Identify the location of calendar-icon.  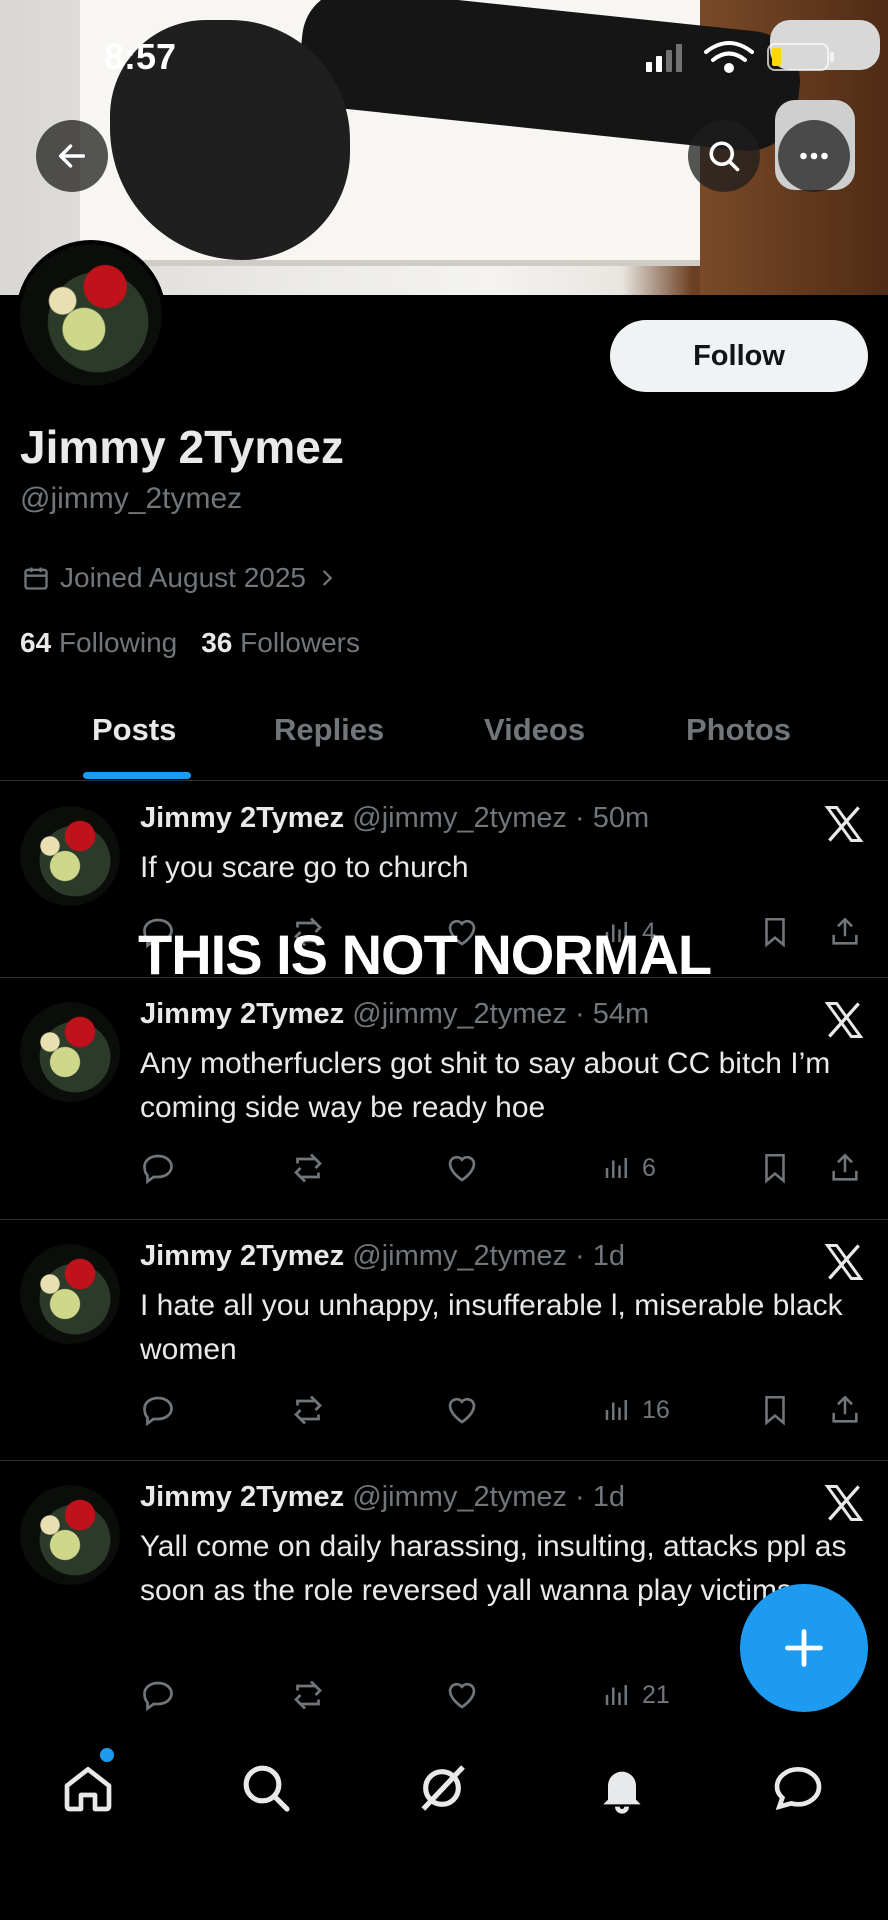
(36, 578).